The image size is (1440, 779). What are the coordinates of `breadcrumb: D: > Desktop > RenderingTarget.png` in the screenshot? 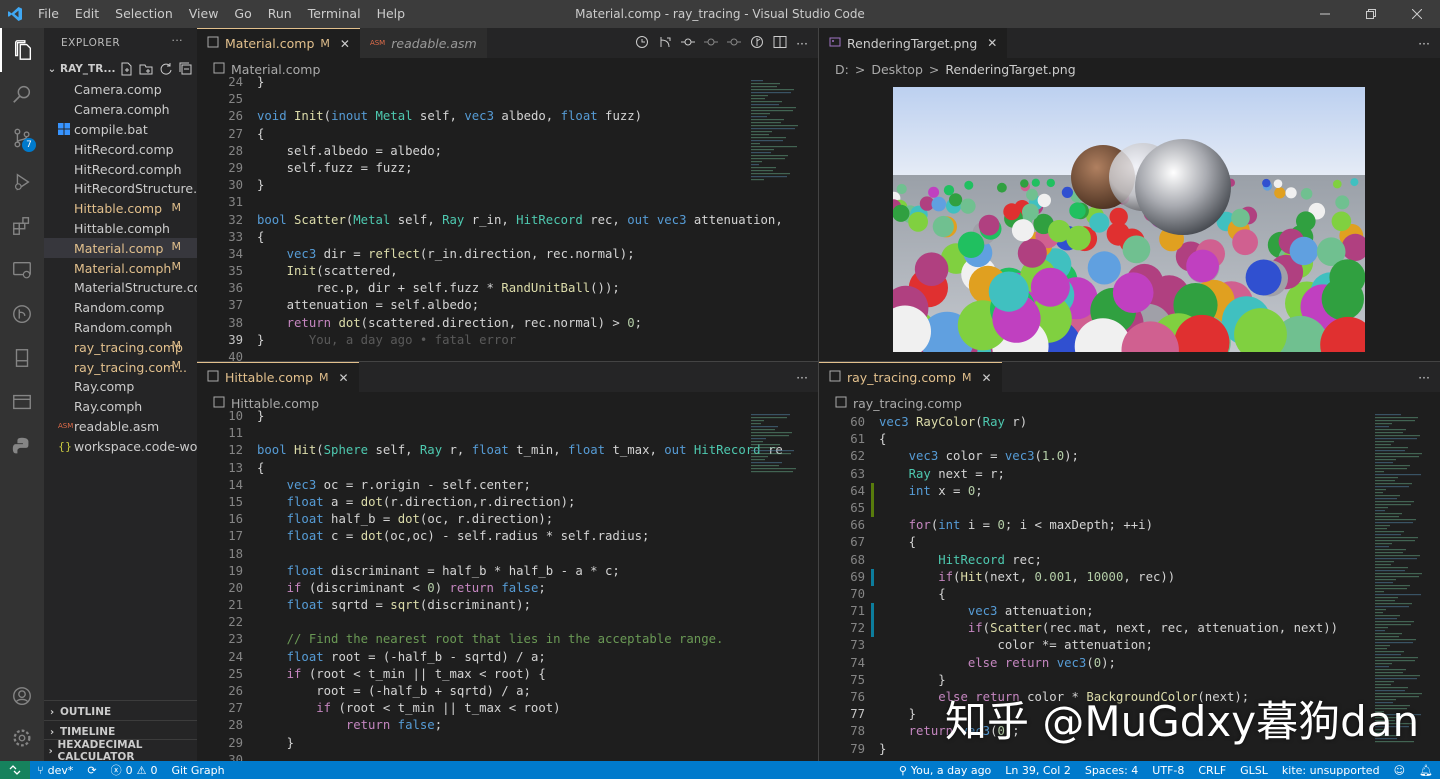 It's located at (1129, 69).